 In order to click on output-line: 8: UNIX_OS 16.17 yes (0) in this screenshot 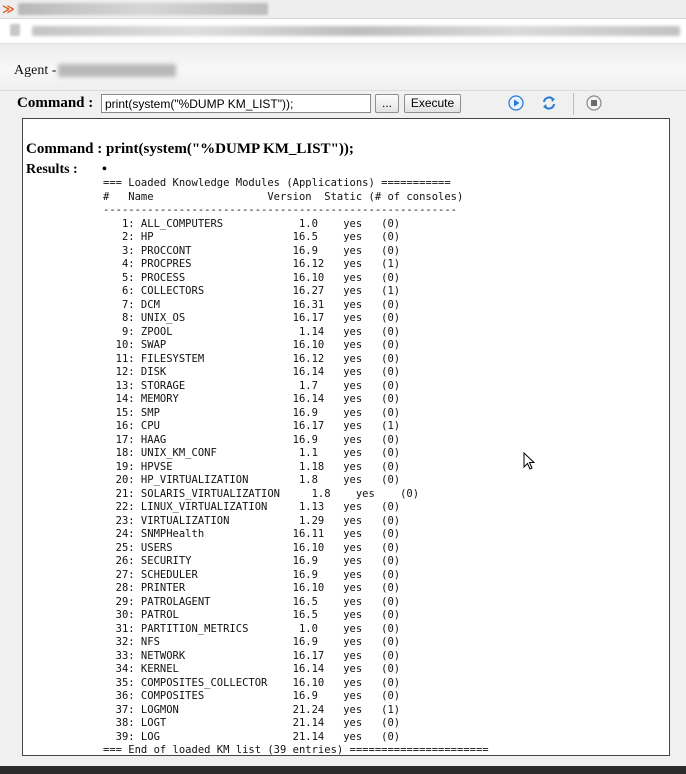, I will do `click(252, 318)`.